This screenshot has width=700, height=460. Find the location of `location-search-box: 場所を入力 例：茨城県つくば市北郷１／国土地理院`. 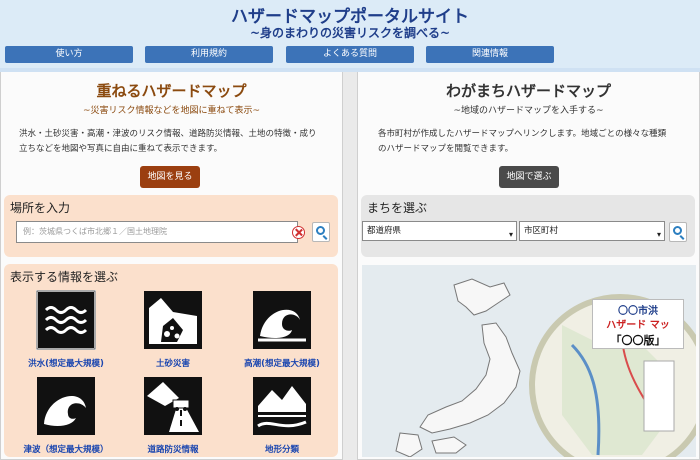

location-search-box: 場所を入力 例：茨城県つくば市北郷１／国土地理院 is located at coordinates (171, 226).